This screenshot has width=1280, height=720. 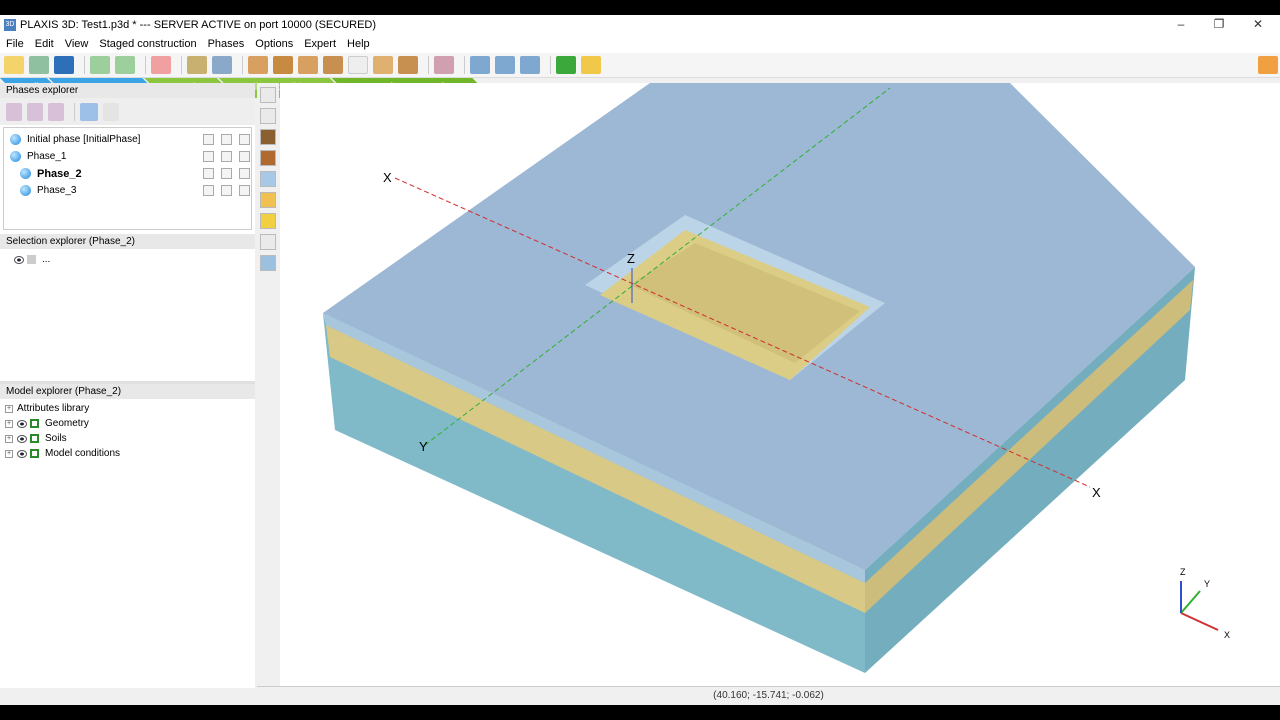 I want to click on status-bar: (40.160; -15.741; -0.062), so click(x=768, y=694).